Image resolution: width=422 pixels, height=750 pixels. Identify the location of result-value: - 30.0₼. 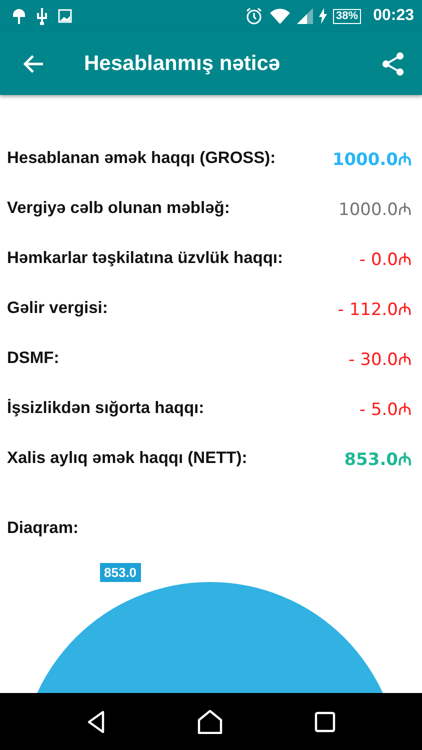
(380, 359).